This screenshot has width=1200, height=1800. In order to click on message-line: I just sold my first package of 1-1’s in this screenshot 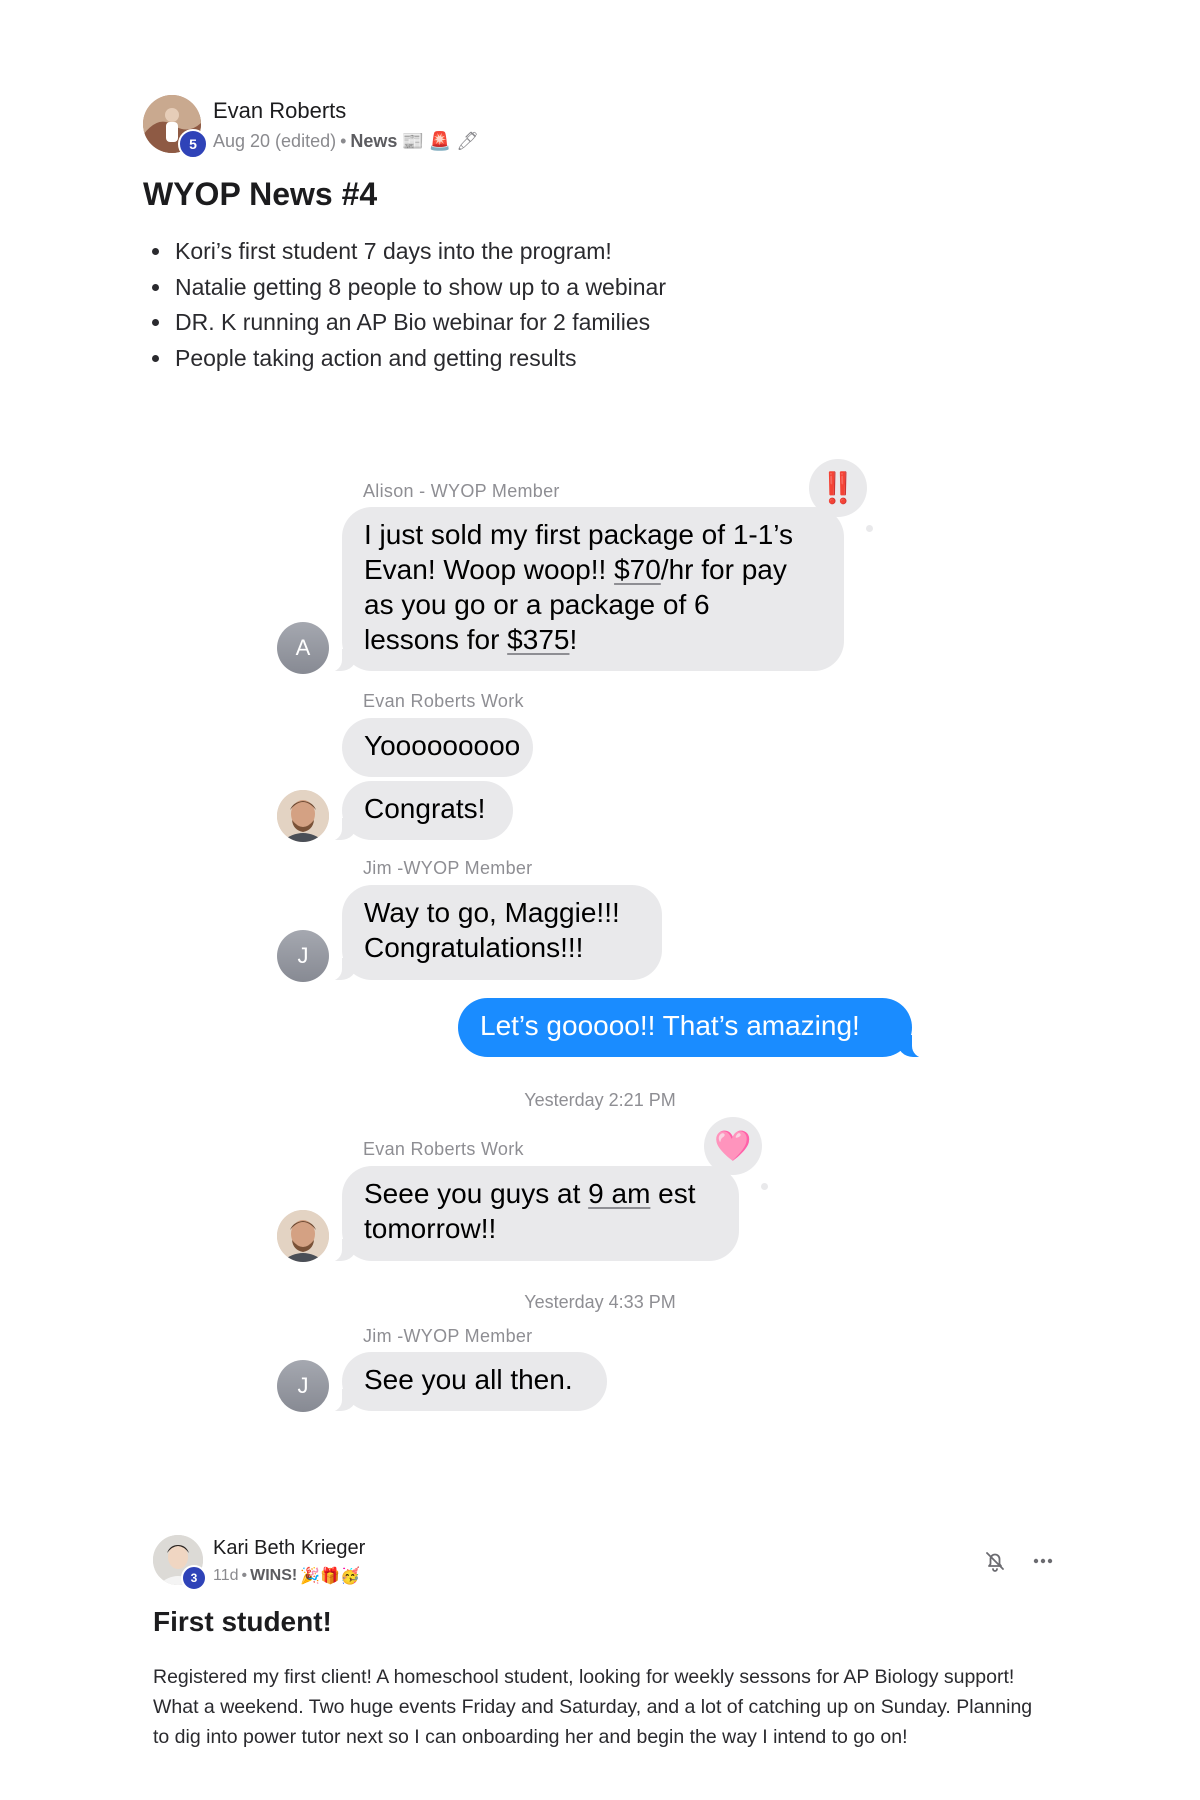, I will do `click(578, 534)`.